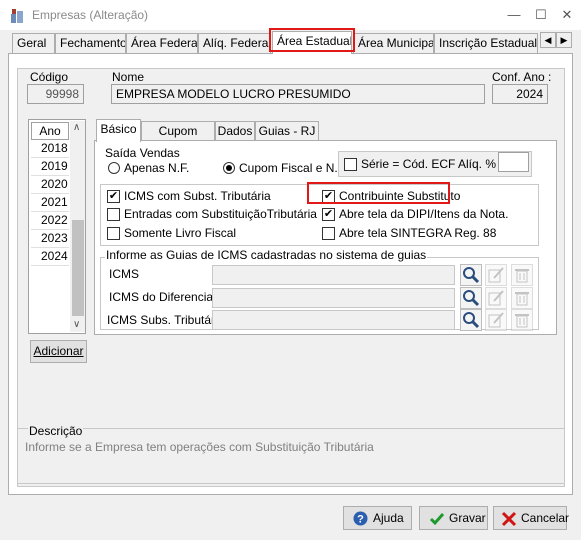  I want to click on apenas-nf-radio, so click(114, 168).